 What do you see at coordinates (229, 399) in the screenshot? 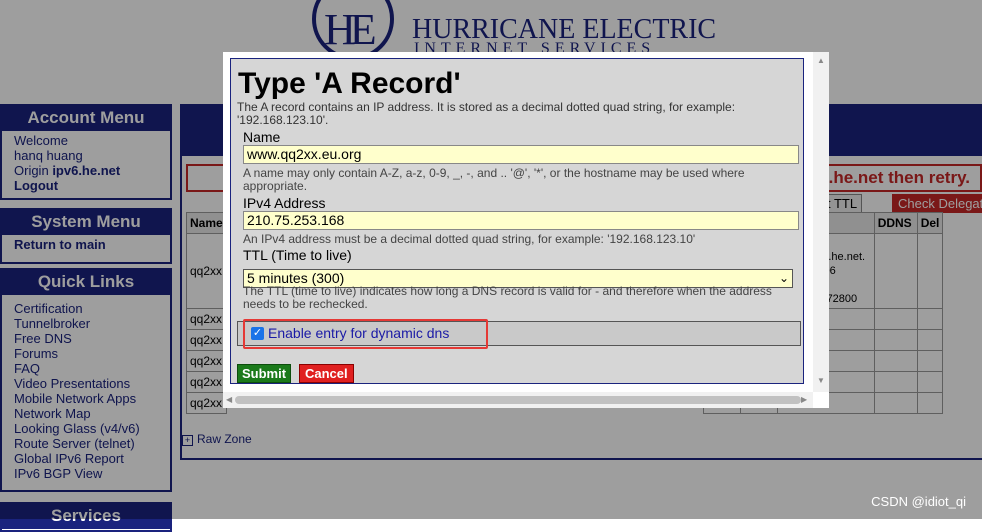
I see `scroll-left-icon: ◀` at bounding box center [229, 399].